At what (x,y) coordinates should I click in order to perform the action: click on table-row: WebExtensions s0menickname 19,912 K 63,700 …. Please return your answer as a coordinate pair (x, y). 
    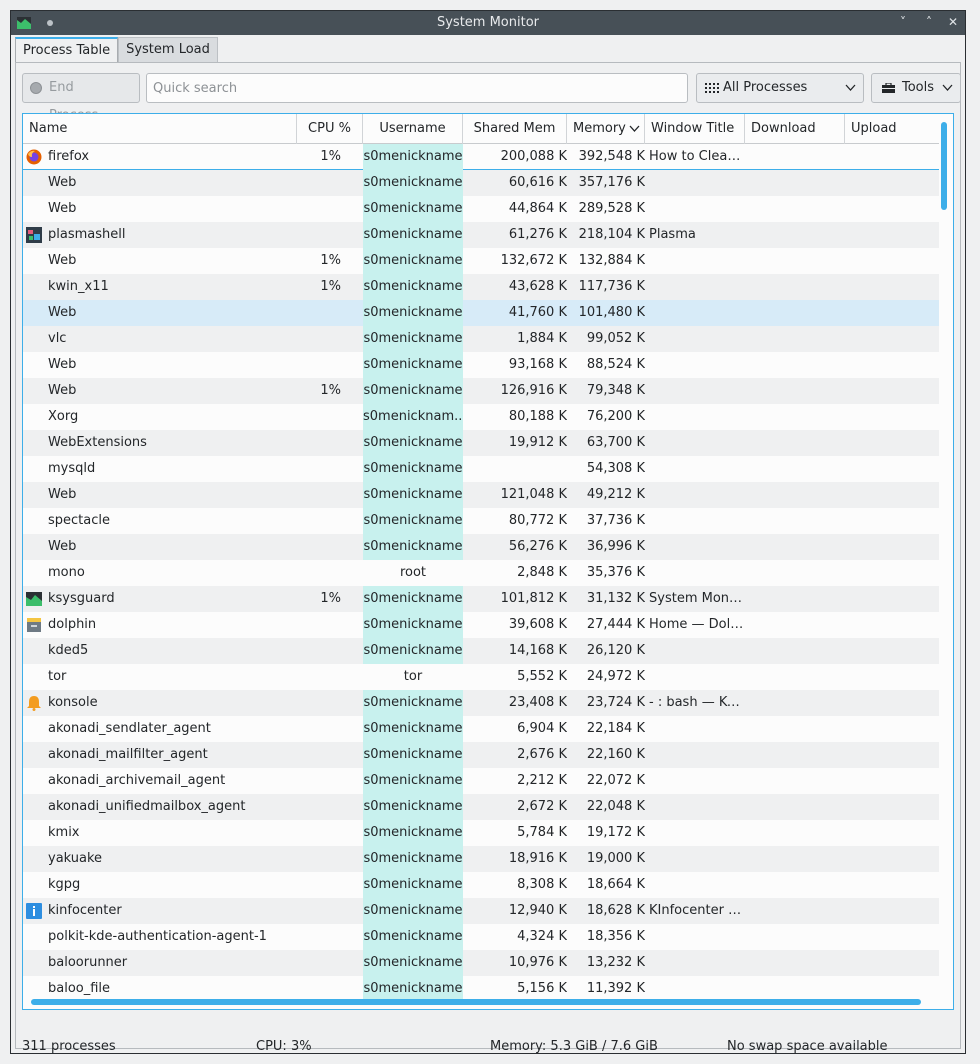
    Looking at the image, I should click on (481, 443).